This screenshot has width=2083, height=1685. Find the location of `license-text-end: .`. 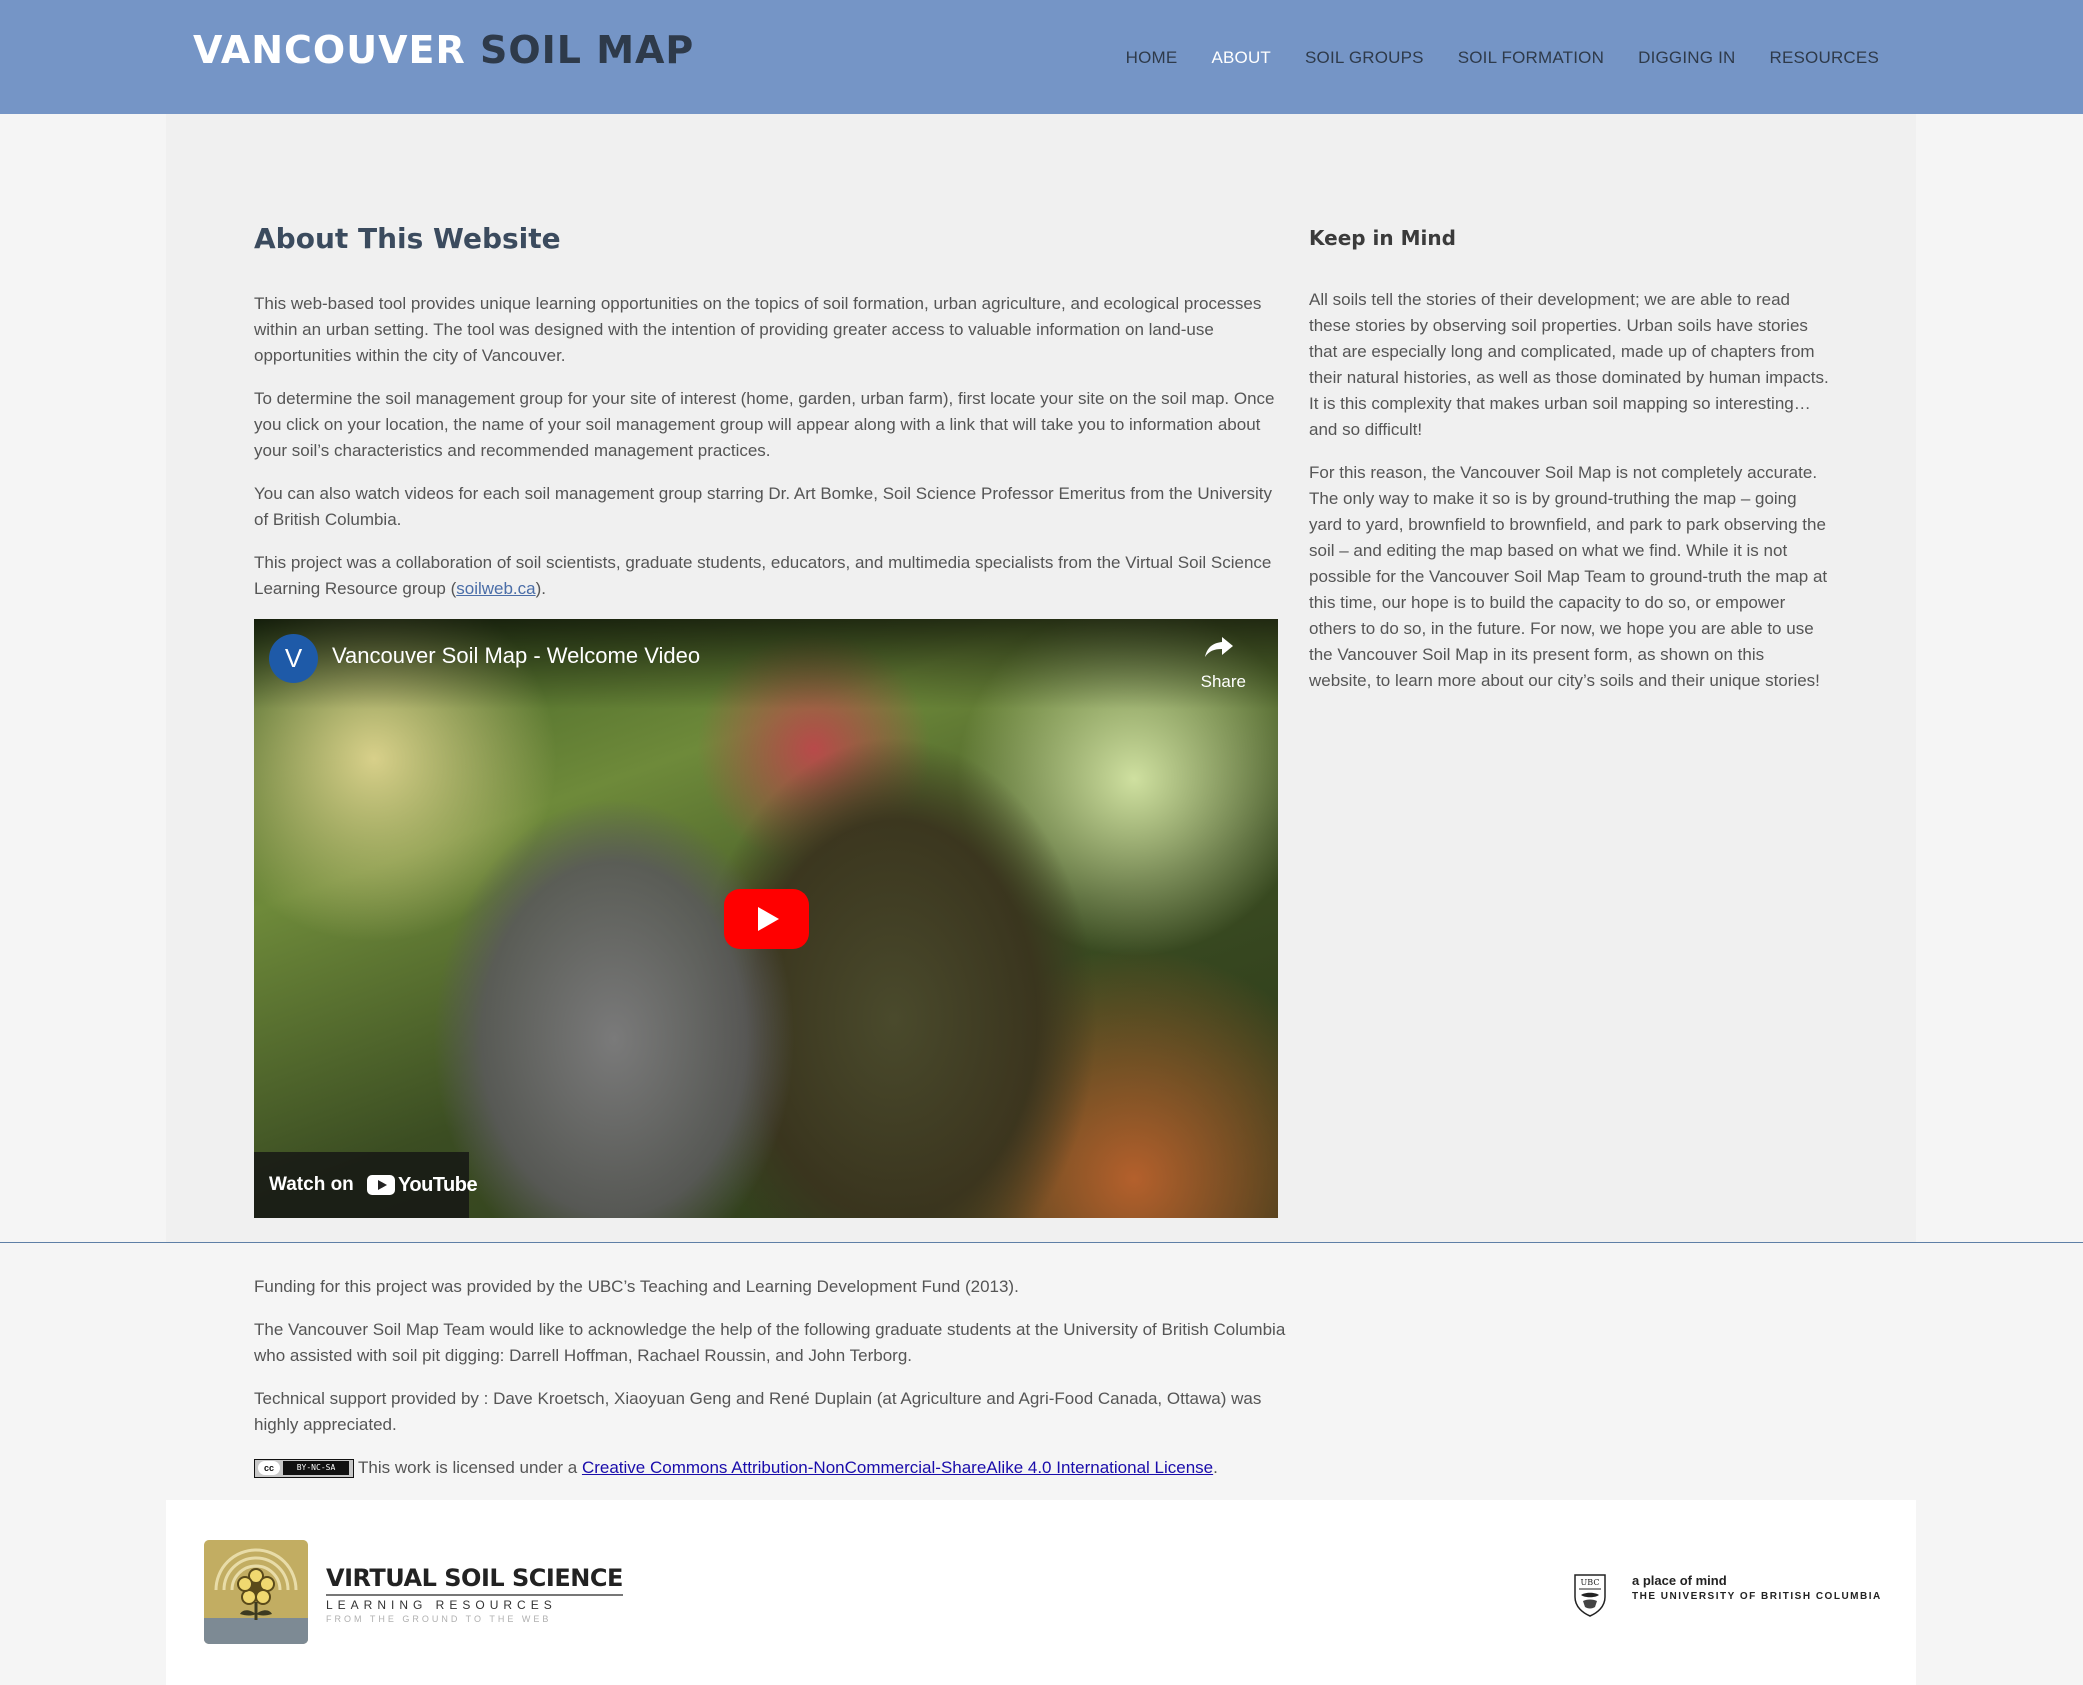

license-text-end: . is located at coordinates (1215, 1467).